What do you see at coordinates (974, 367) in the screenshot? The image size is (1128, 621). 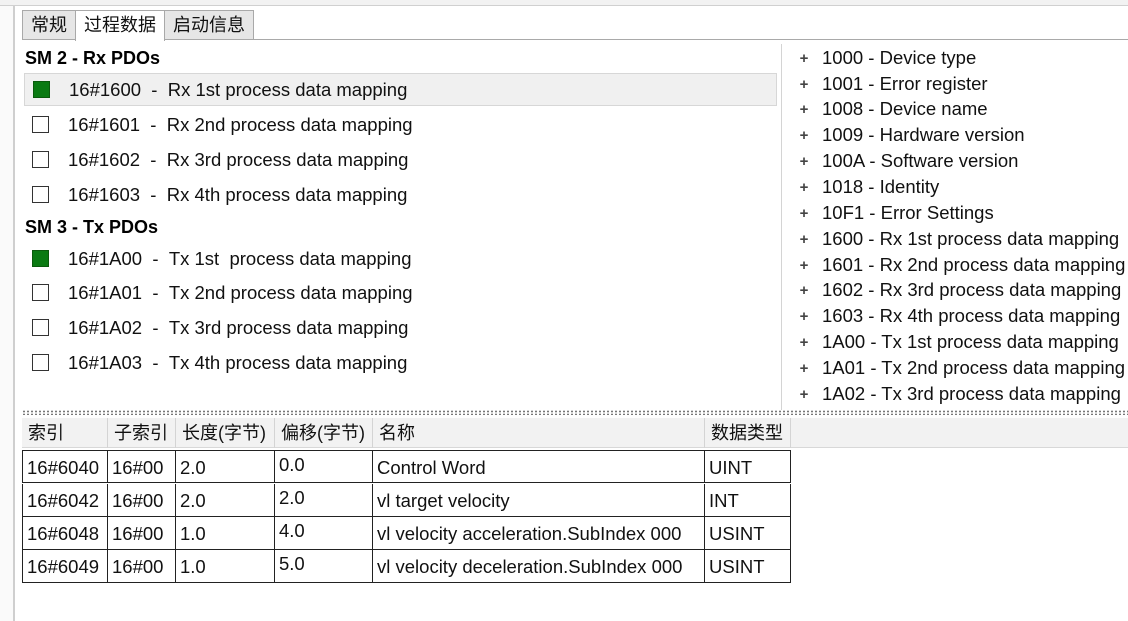 I see `od-entry-label: 1A01 - Tx 2nd process data mapping` at bounding box center [974, 367].